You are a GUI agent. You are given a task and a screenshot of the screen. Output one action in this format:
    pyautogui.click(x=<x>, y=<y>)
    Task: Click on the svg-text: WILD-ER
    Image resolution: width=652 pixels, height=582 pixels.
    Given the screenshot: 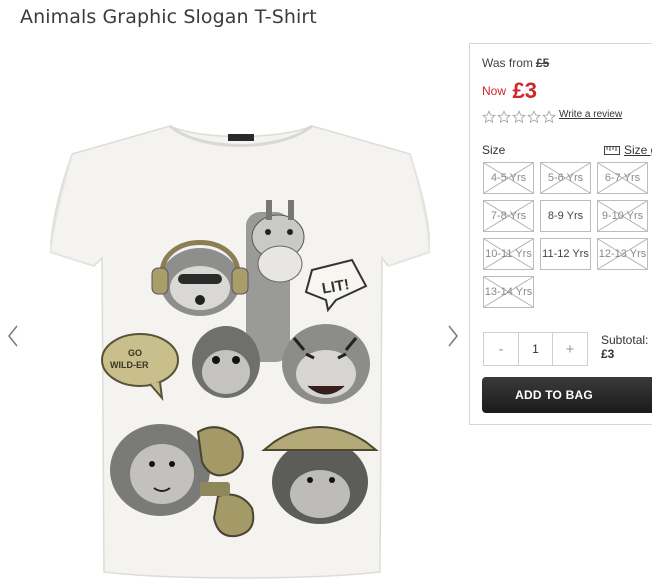 What is the action you would take?
    pyautogui.click(x=129, y=365)
    